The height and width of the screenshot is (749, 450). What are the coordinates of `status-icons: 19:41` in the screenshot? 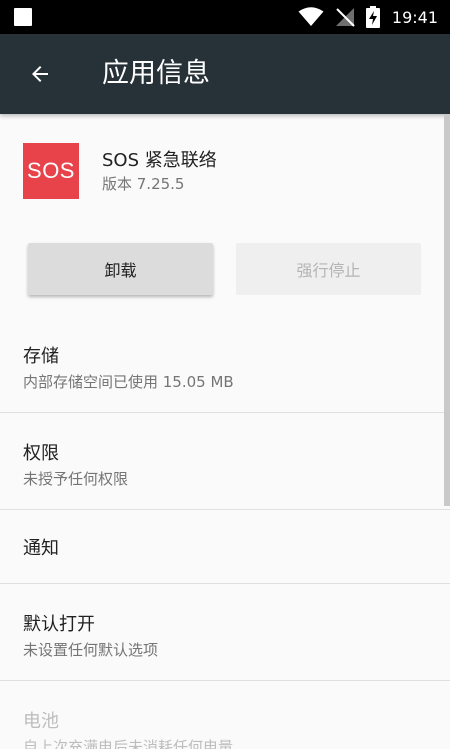 It's located at (368, 17).